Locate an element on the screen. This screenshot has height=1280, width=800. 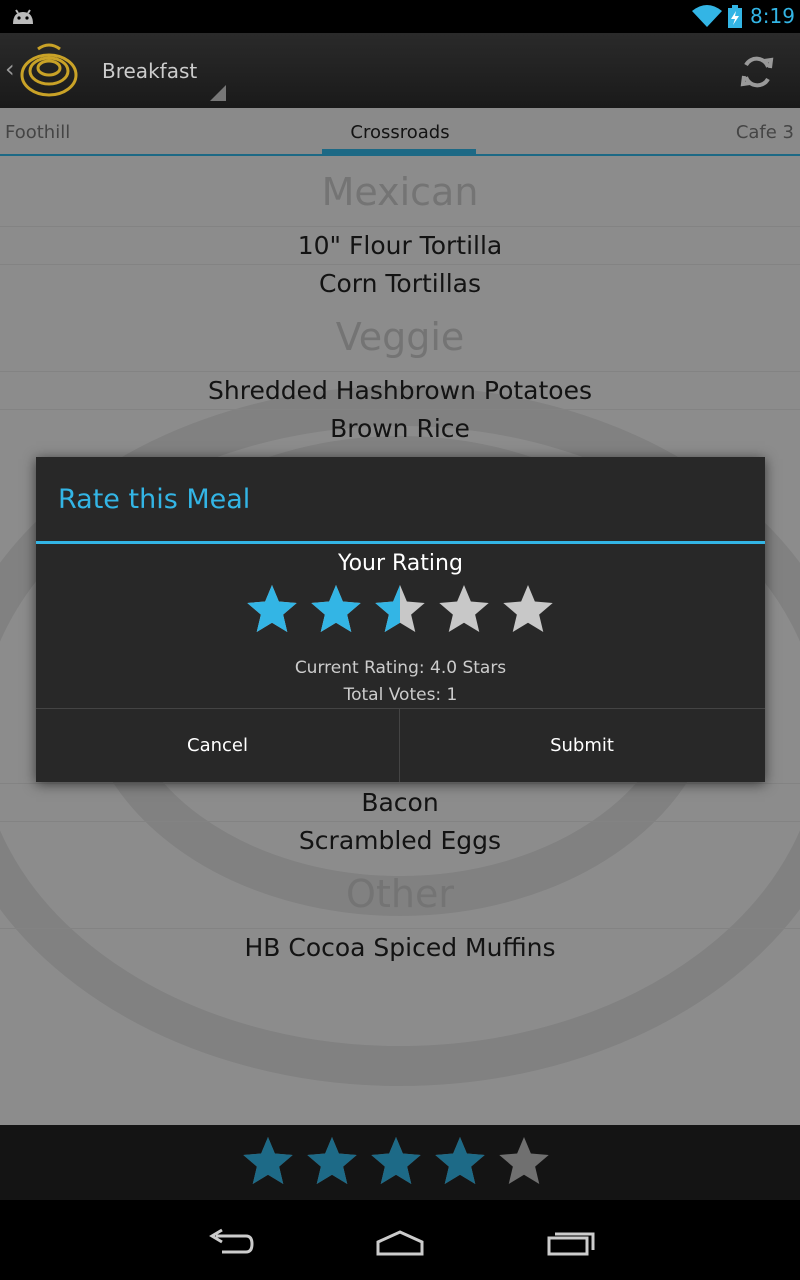
dialog-title: Rate this Meal is located at coordinates (154, 499).